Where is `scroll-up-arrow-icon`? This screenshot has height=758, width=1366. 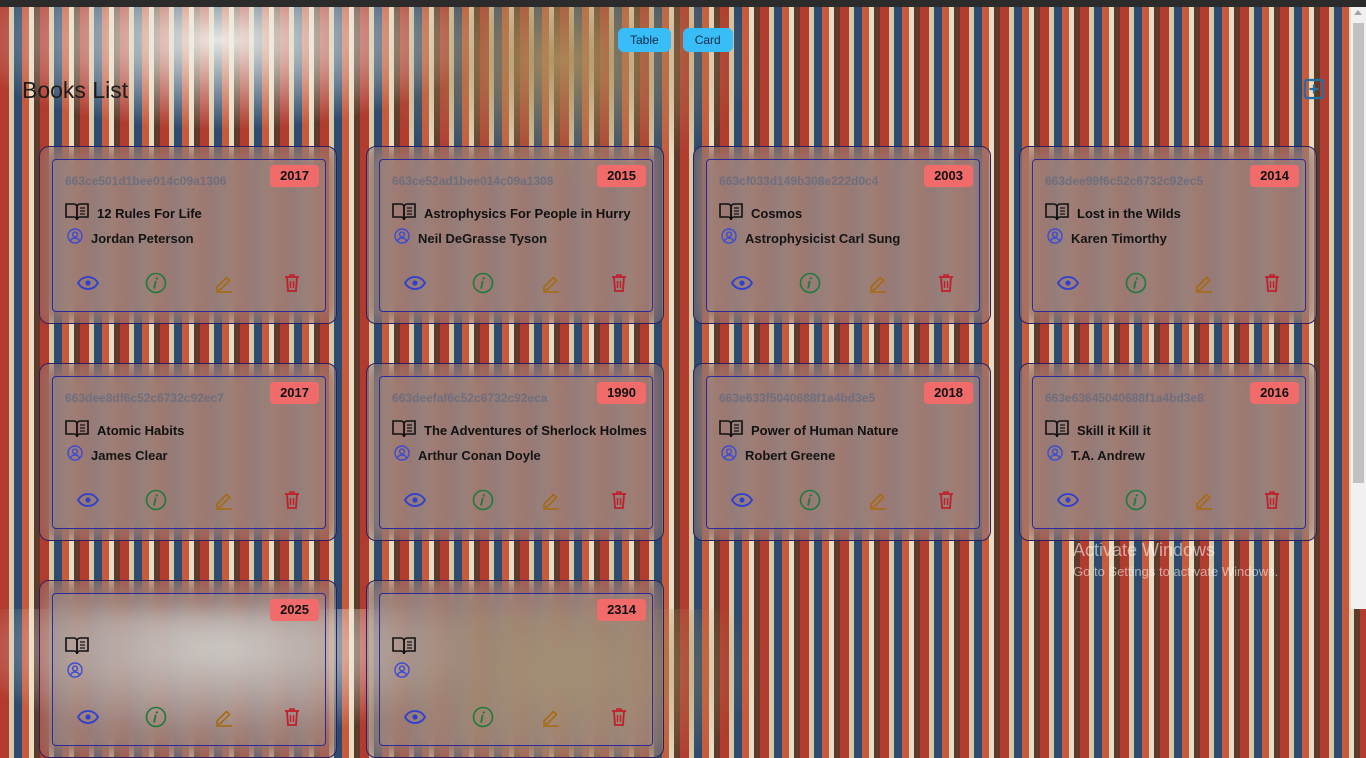
scroll-up-arrow-icon is located at coordinates (1358, 12).